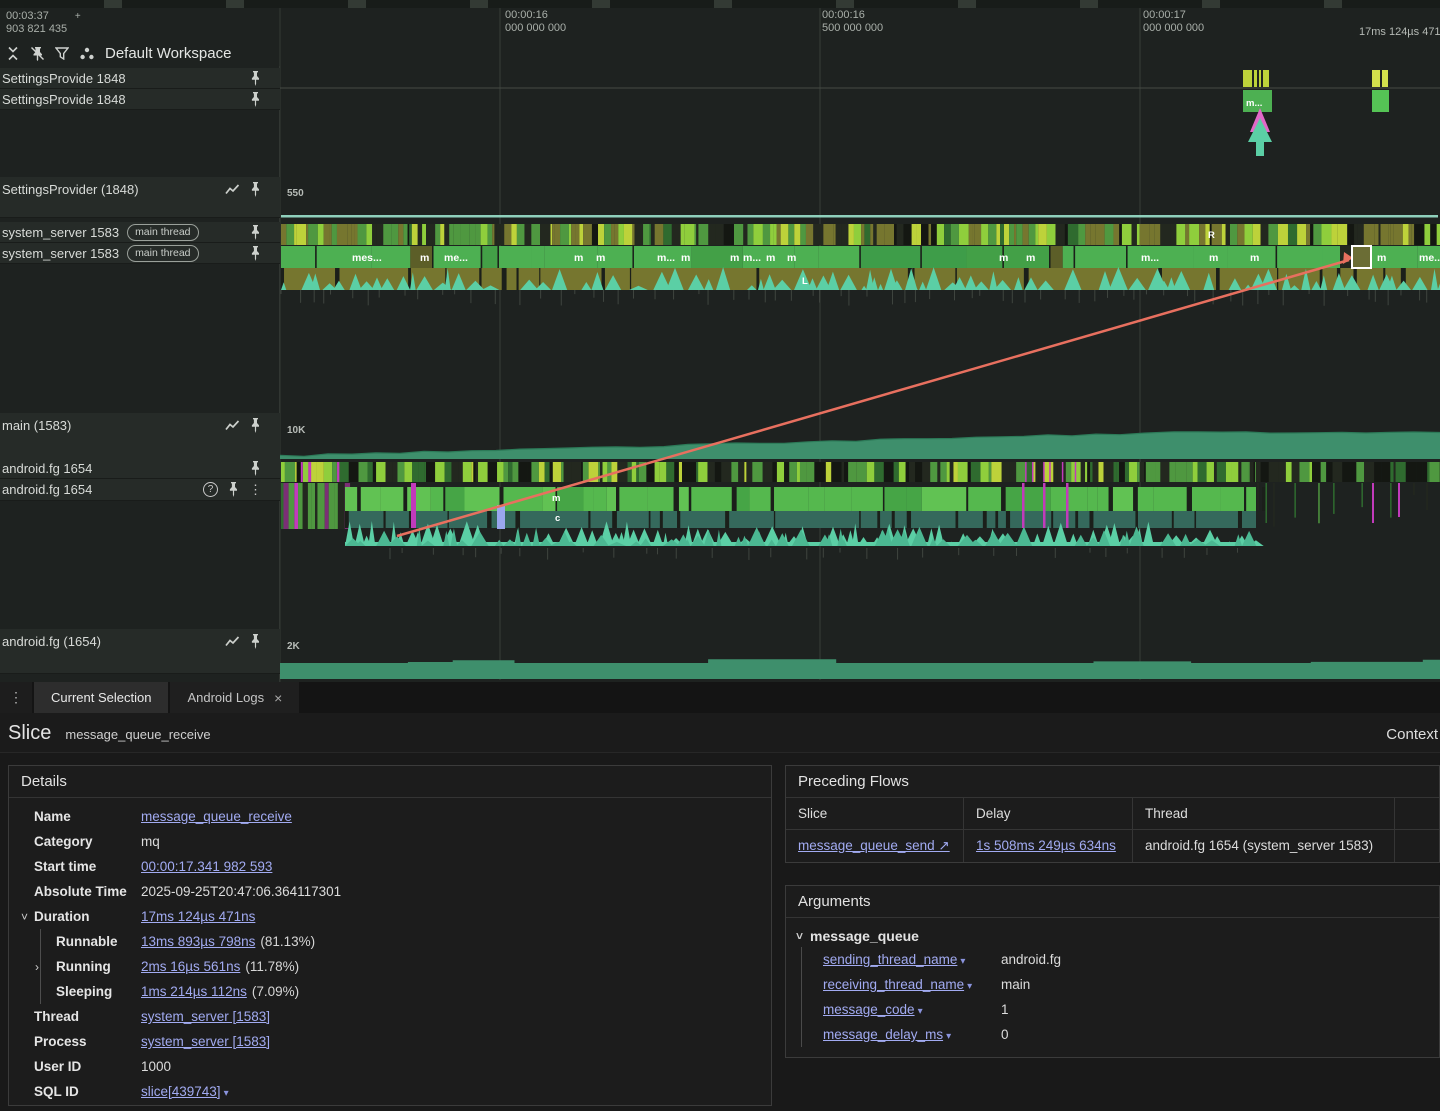  I want to click on workspace-title: Default Workspace, so click(168, 53).